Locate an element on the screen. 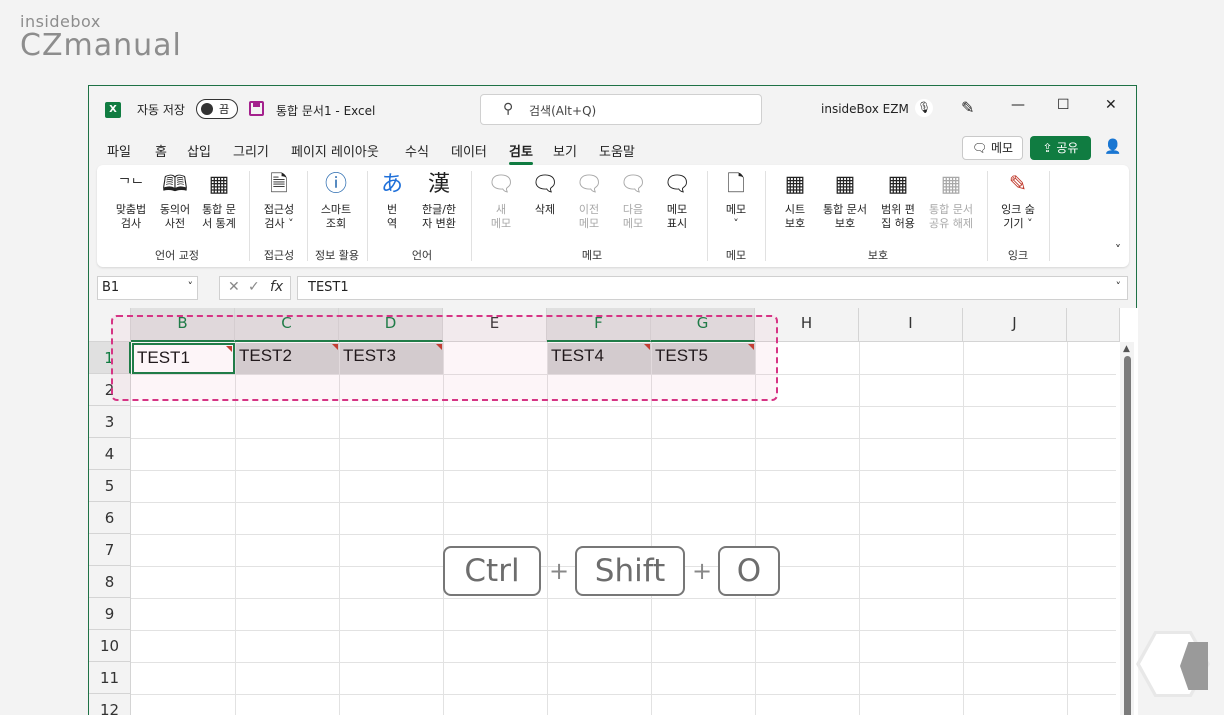 This screenshot has height=715, width=1224. new-comment-label2: 메모 is located at coordinates (501, 223).